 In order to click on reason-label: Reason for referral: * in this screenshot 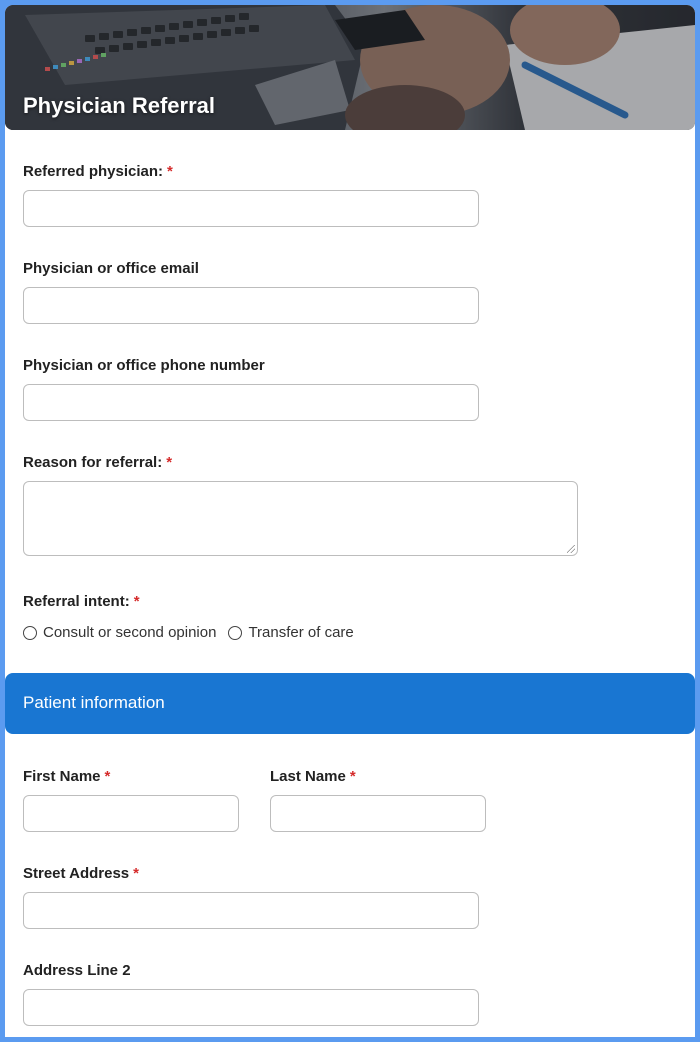, I will do `click(97, 462)`.